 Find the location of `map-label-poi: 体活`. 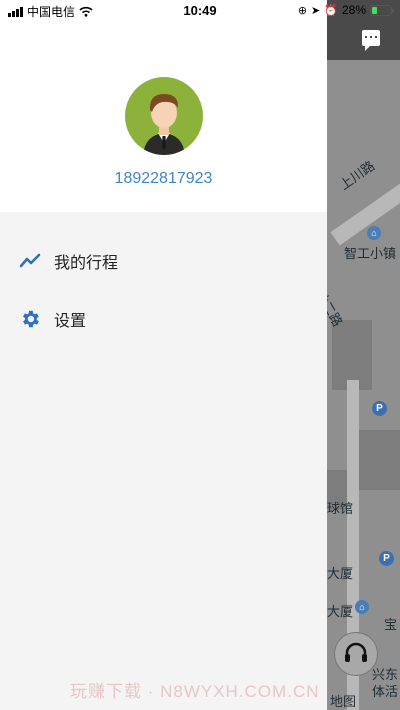

map-label-poi: 体活 is located at coordinates (385, 691).